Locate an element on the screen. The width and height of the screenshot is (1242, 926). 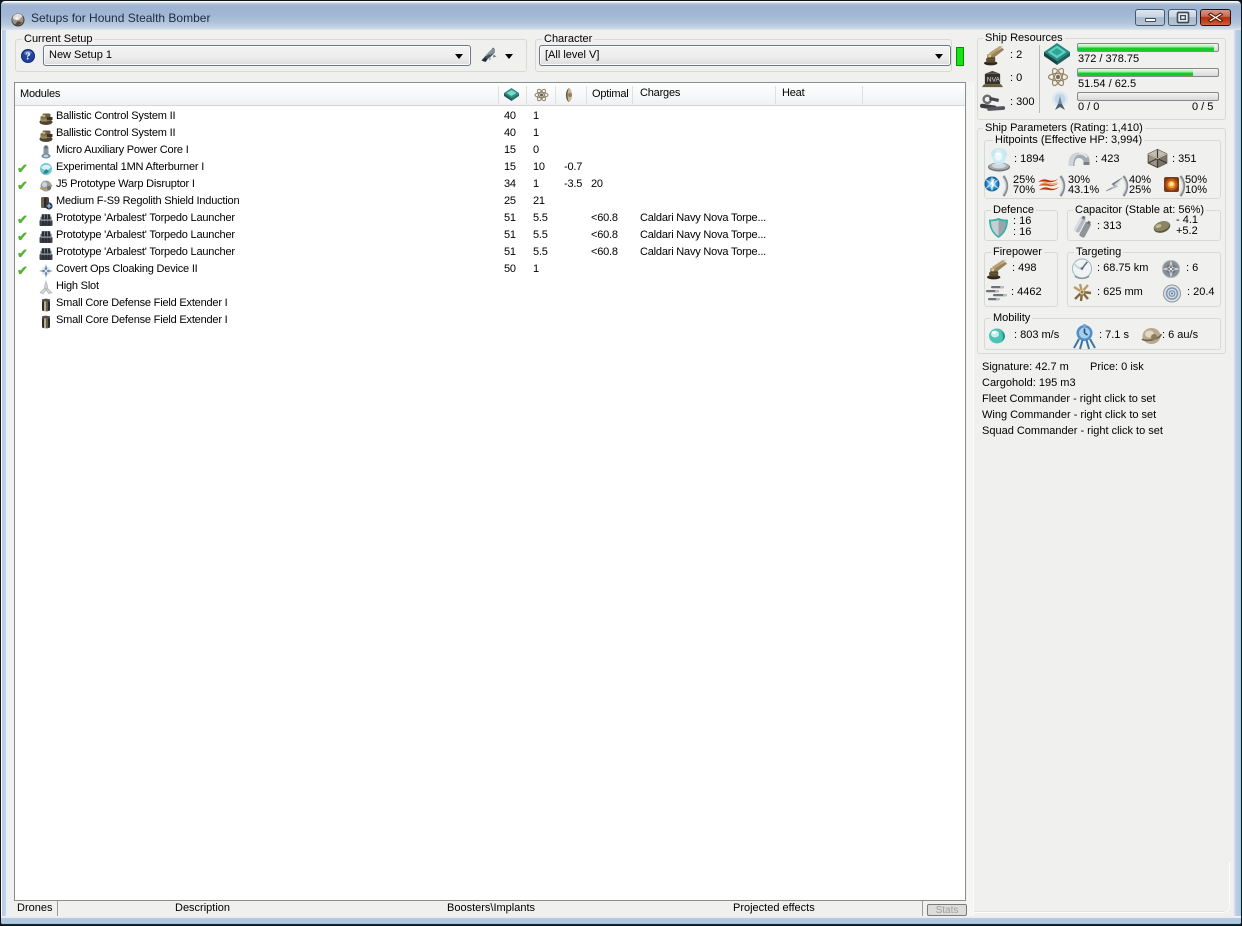
svg-text: NVA is located at coordinates (994, 79).